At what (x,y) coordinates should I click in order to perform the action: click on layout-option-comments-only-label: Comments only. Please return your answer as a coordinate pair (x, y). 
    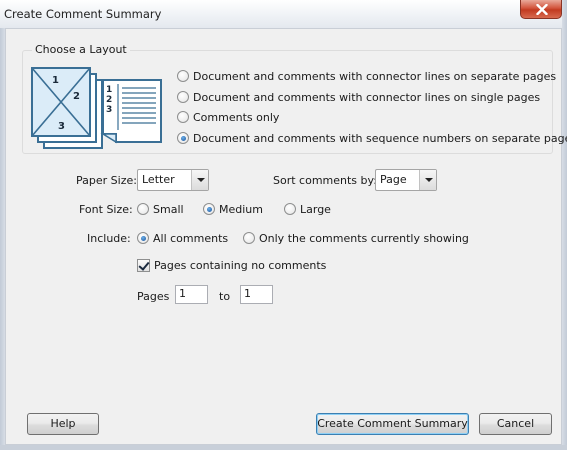
    Looking at the image, I should click on (236, 117).